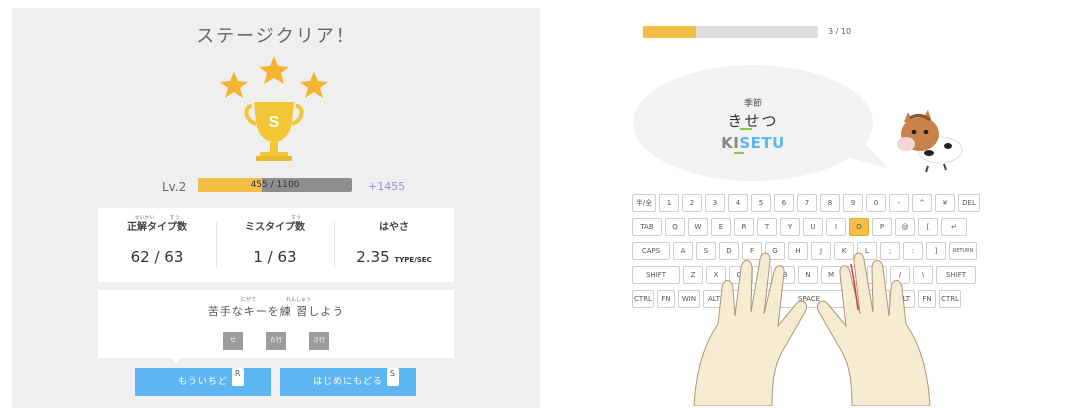 The width and height of the screenshot is (1066, 408). I want to click on stat-label: 正解タイプ数, so click(157, 227).